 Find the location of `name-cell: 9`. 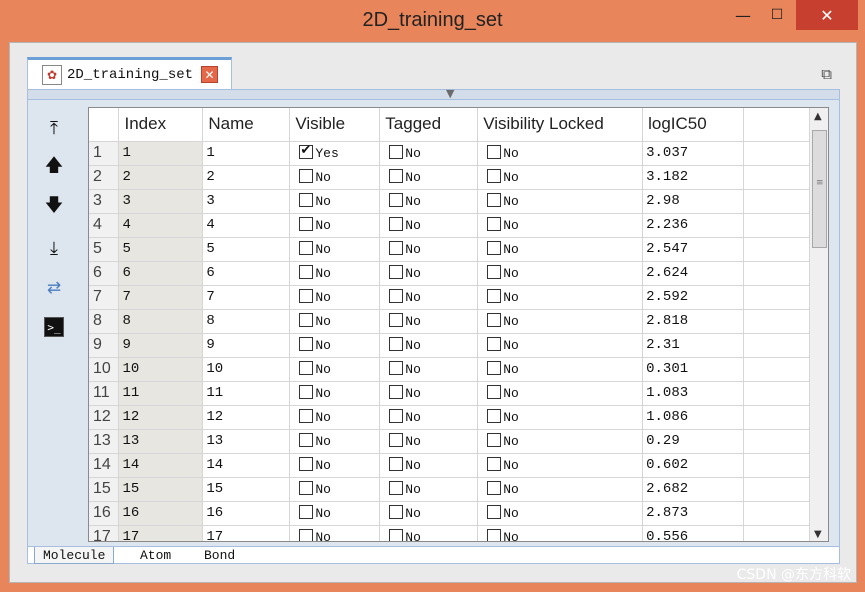

name-cell: 9 is located at coordinates (246, 345).